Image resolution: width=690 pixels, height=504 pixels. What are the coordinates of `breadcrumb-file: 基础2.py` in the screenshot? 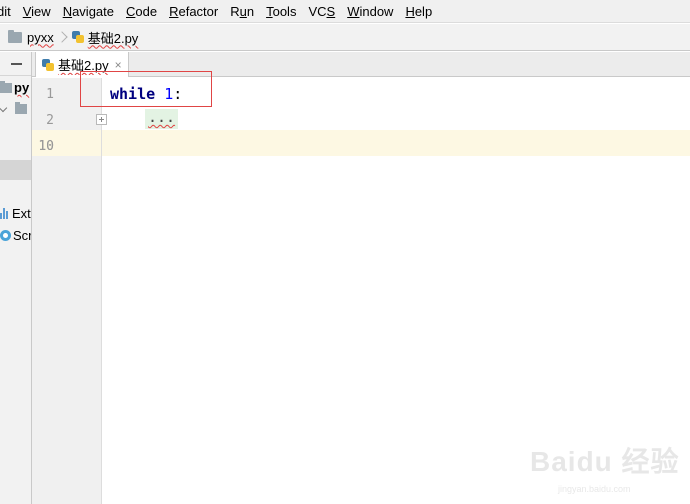 It's located at (105, 37).